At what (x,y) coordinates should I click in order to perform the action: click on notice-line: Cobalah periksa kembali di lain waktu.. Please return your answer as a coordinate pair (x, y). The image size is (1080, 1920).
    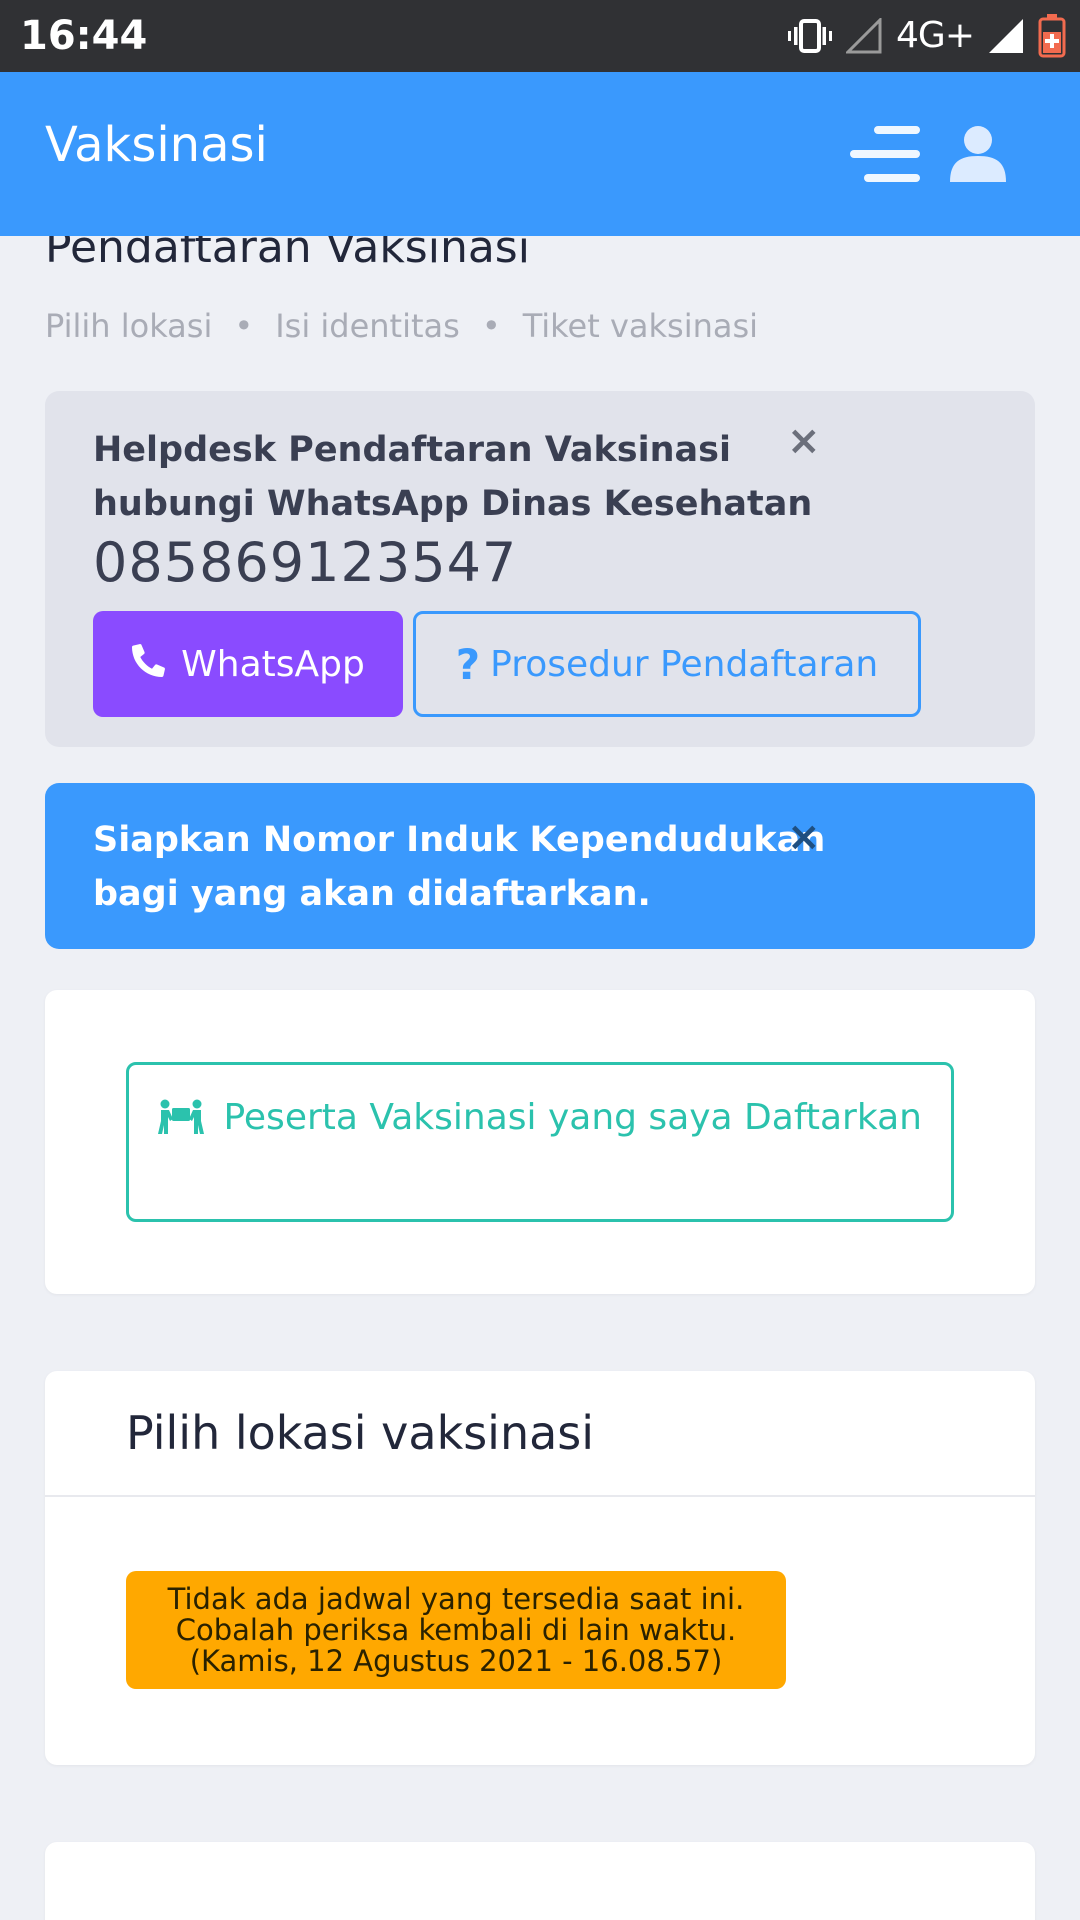
    Looking at the image, I should click on (456, 1630).